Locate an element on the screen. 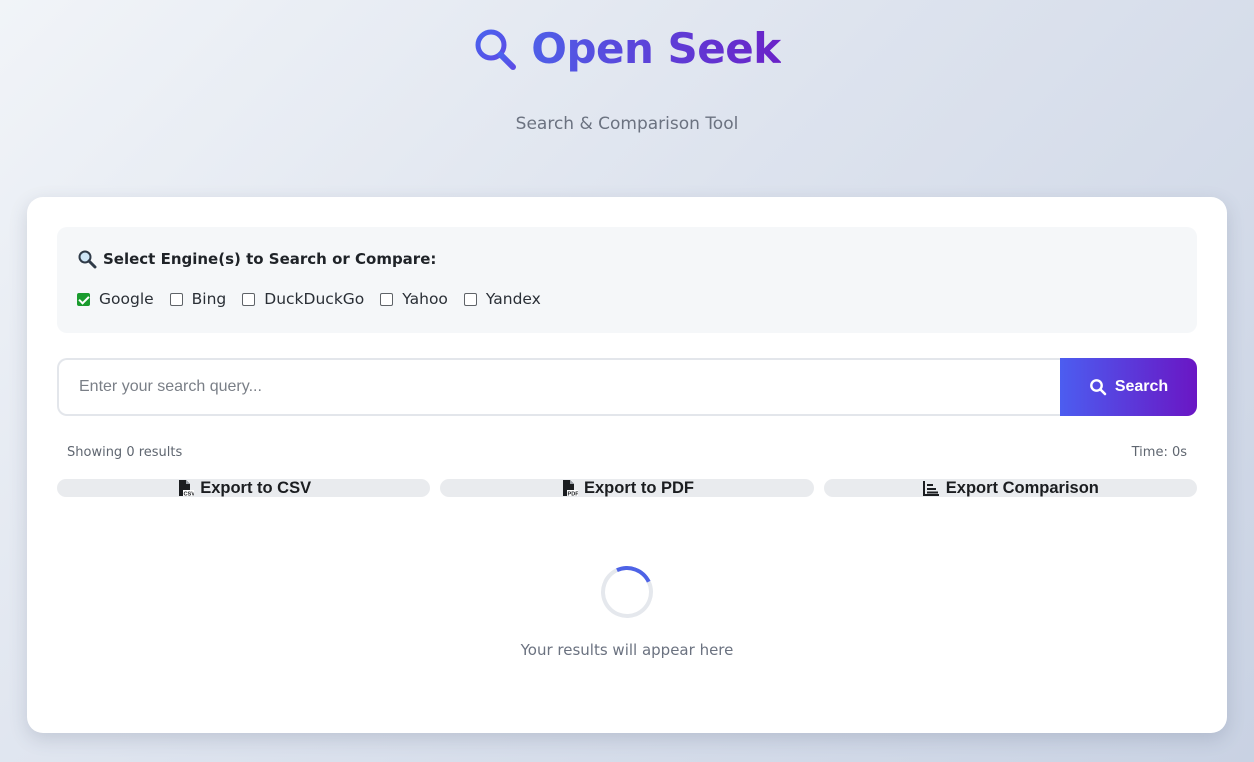 Image resolution: width=1254 pixels, height=762 pixels. loading-spinner is located at coordinates (627, 592).